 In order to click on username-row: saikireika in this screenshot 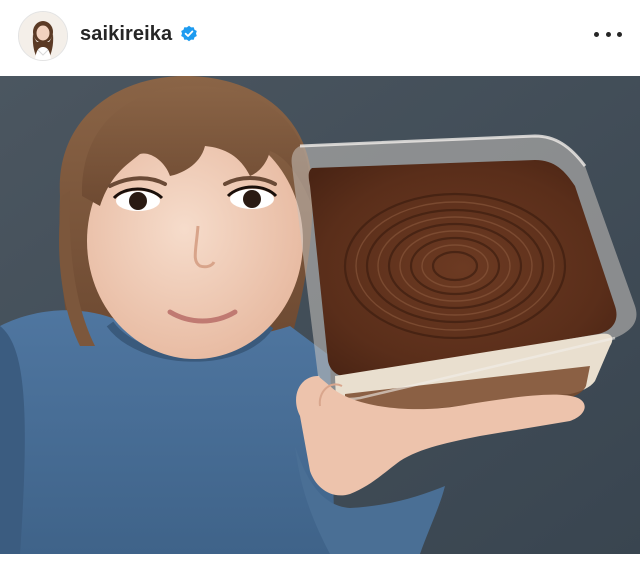, I will do `click(139, 34)`.